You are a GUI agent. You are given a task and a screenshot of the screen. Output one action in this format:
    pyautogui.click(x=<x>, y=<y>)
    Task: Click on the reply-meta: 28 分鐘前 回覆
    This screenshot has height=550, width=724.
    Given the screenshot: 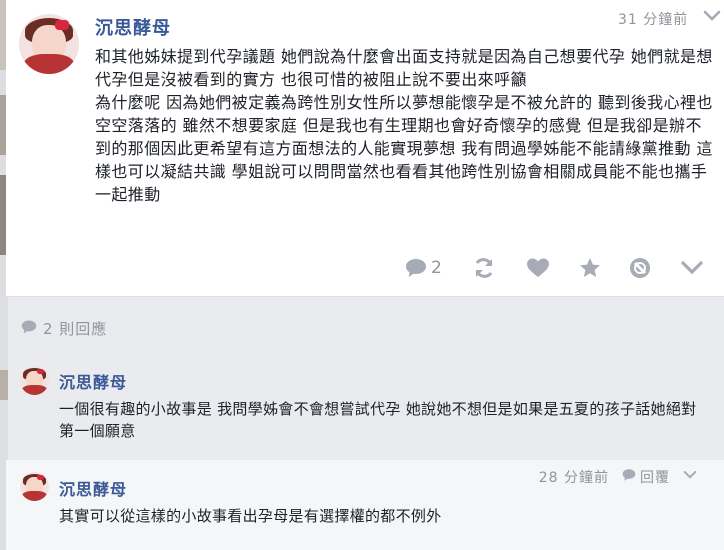 What is the action you would take?
    pyautogui.click(x=618, y=477)
    